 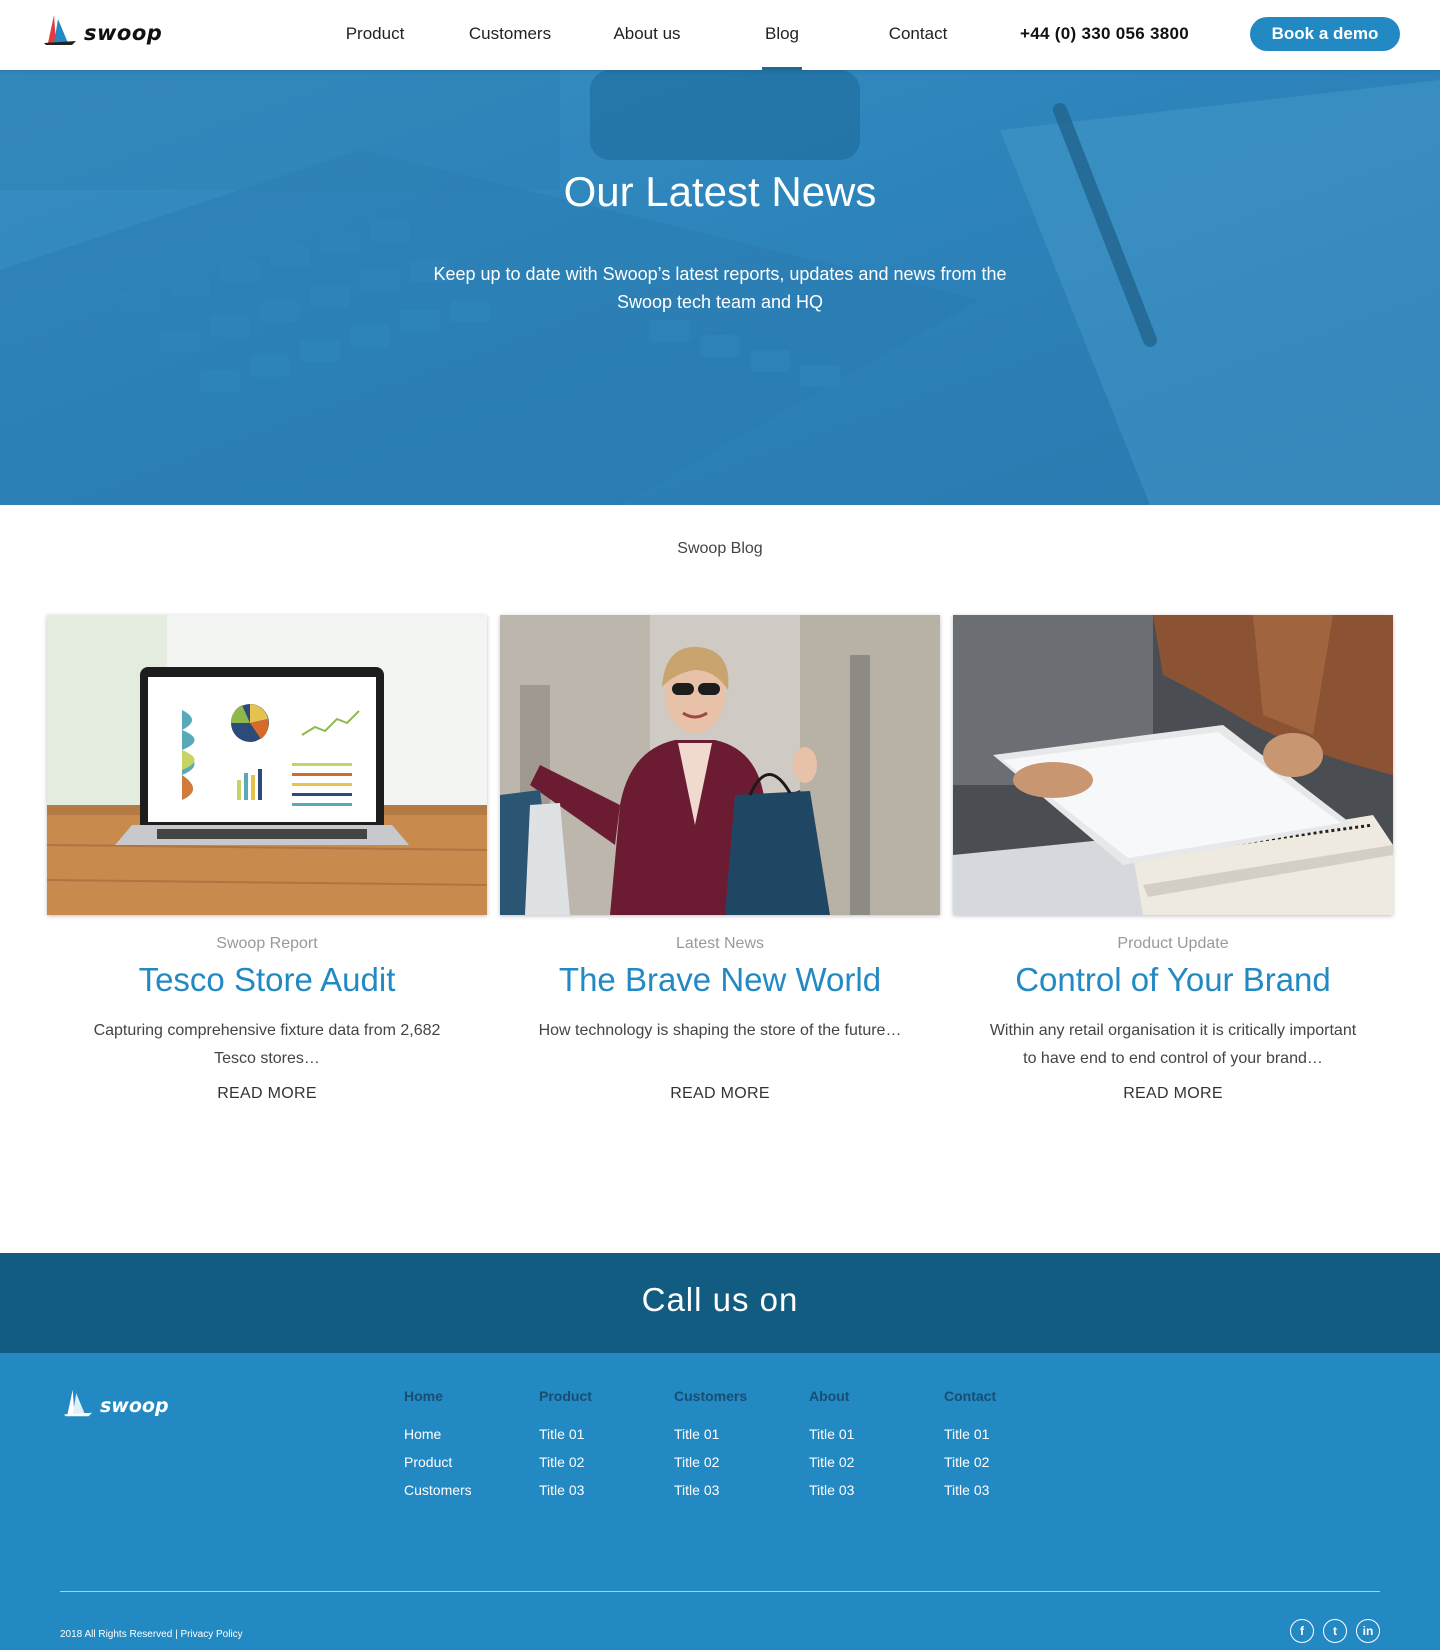 What do you see at coordinates (720, 548) in the screenshot?
I see `blog-section-label: Swoop Blog` at bounding box center [720, 548].